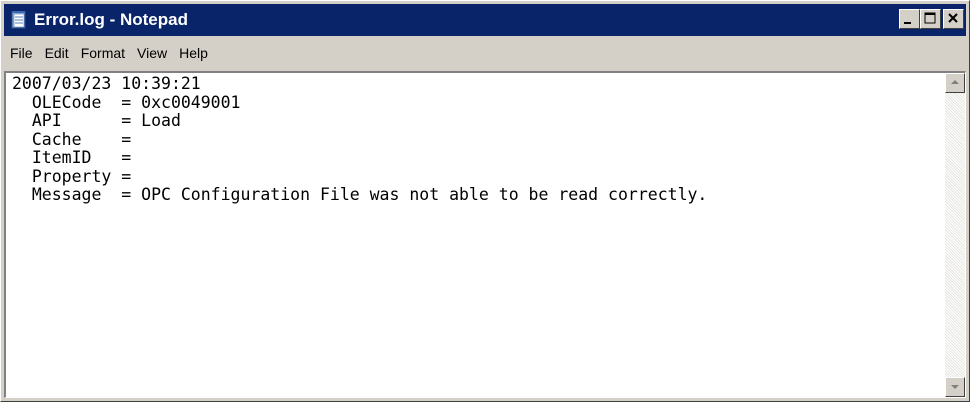 The image size is (970, 402). What do you see at coordinates (485, 20) in the screenshot?
I see `title-bar: Error.log - Notepad` at bounding box center [485, 20].